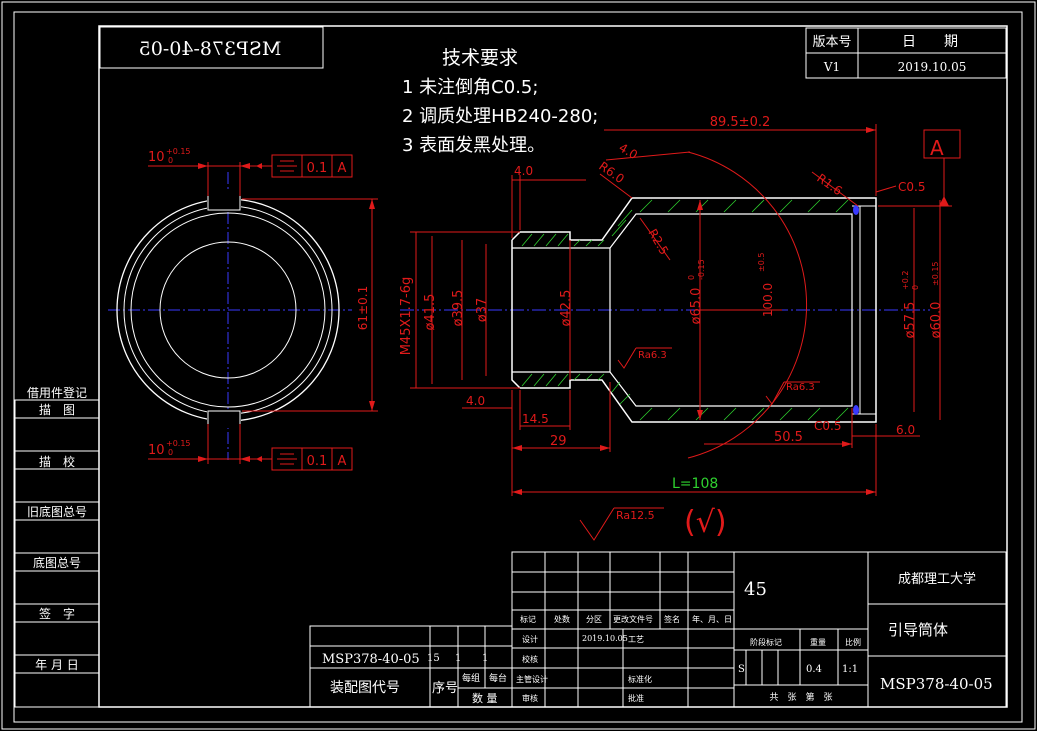 The height and width of the screenshot is (731, 1037). I want to click on datum-a: A, so click(937, 148).